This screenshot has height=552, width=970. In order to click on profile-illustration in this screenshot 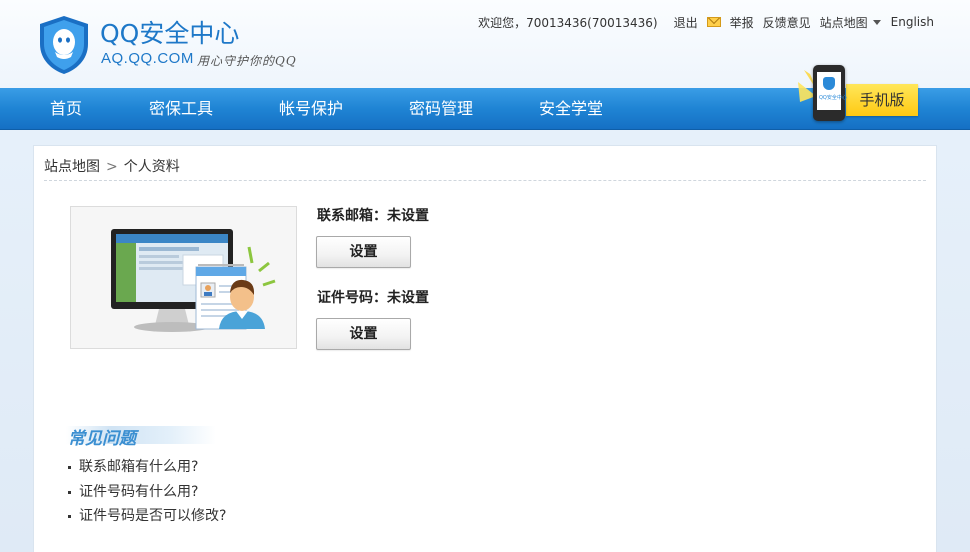, I will do `click(183, 277)`.